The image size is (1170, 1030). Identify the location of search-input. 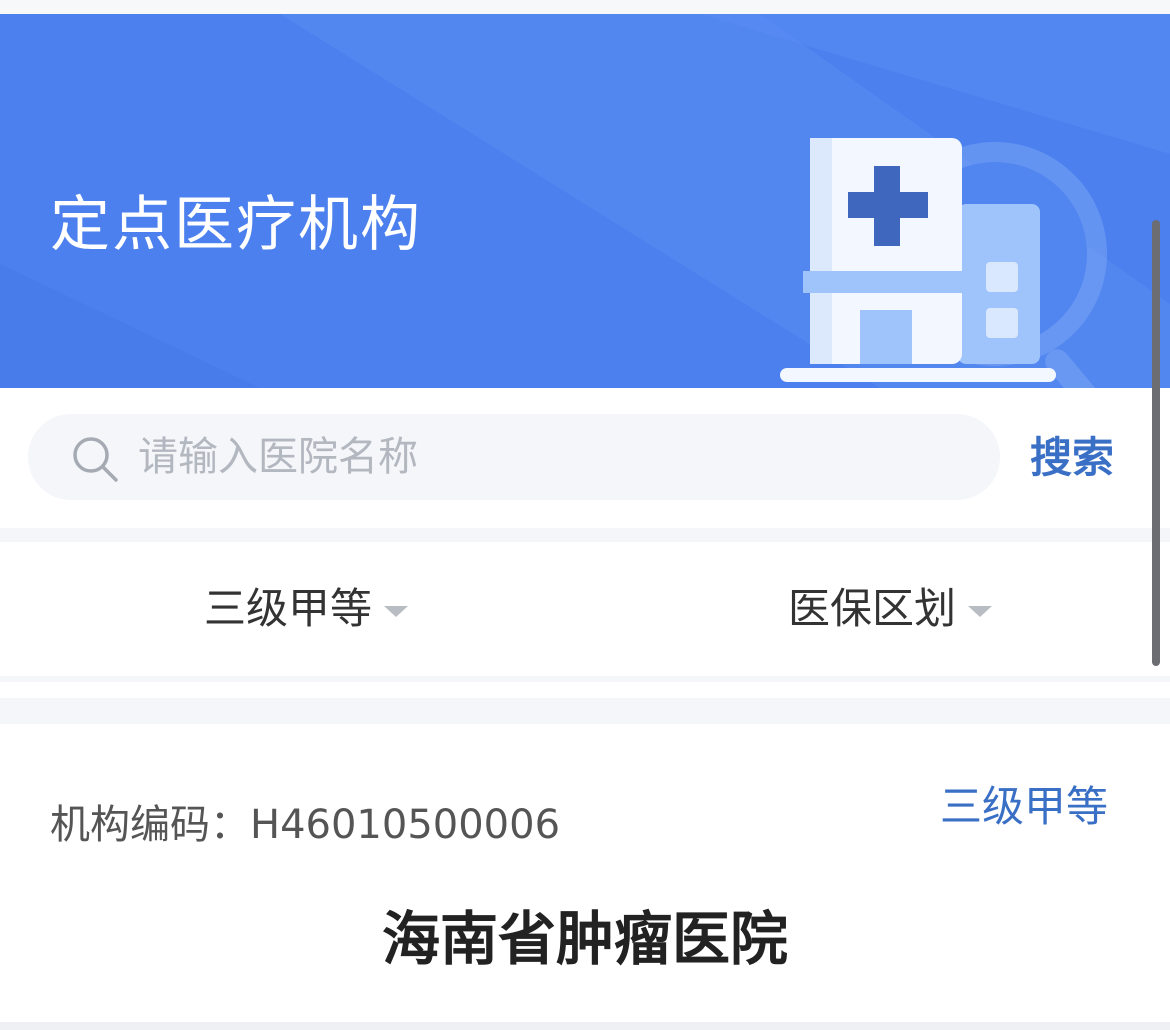
(548, 457).